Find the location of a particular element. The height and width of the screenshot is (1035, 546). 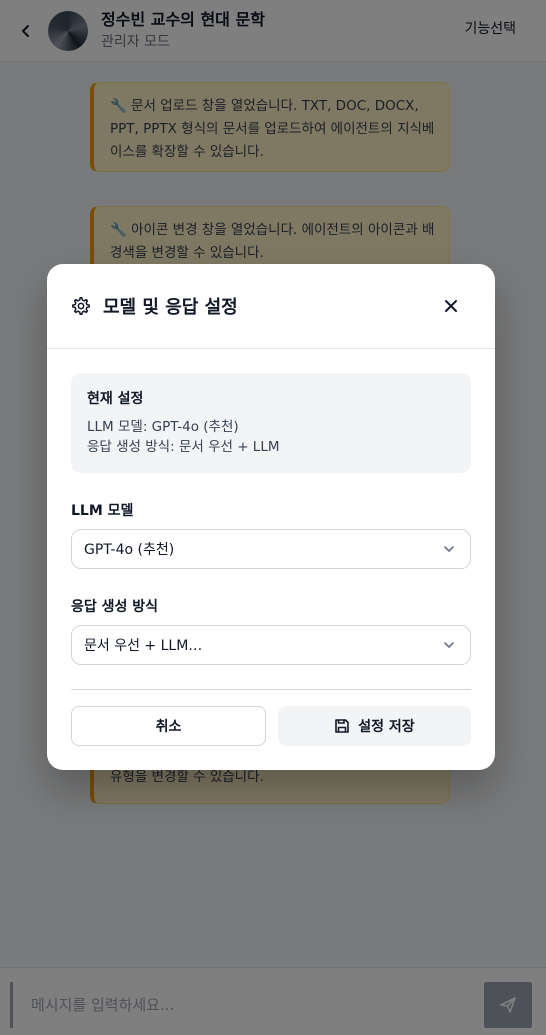

llm-model-value: GPT-4o (추천) is located at coordinates (129, 550).